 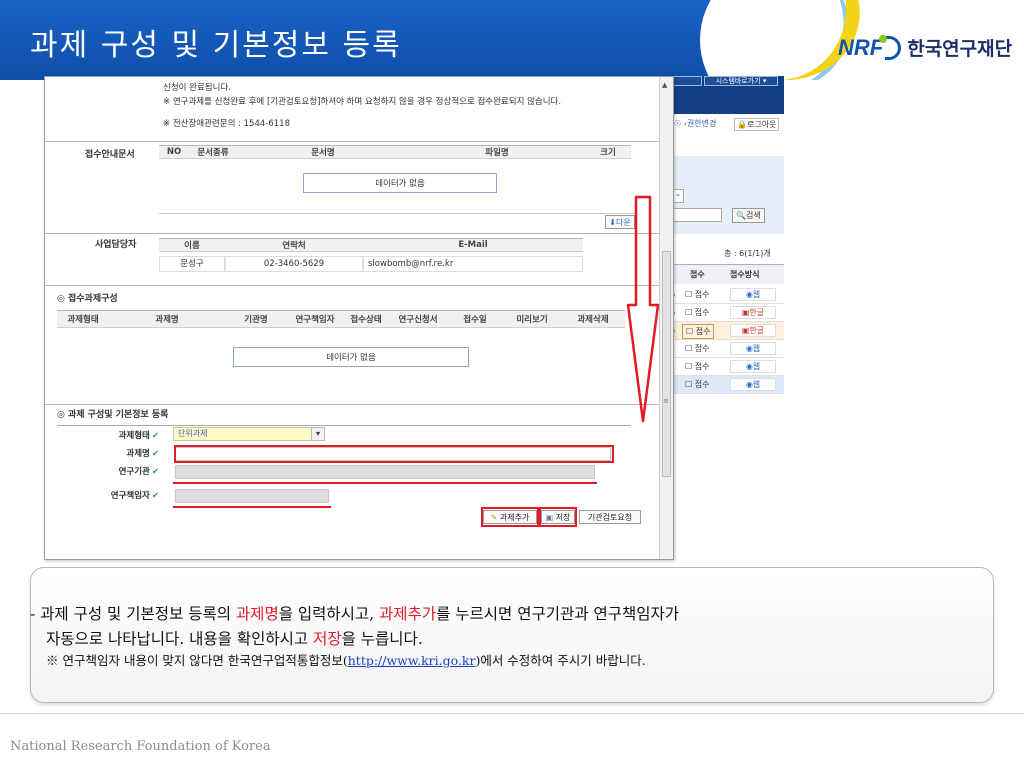 I want to click on permission-link: ☉ ›권한변경, so click(x=695, y=123).